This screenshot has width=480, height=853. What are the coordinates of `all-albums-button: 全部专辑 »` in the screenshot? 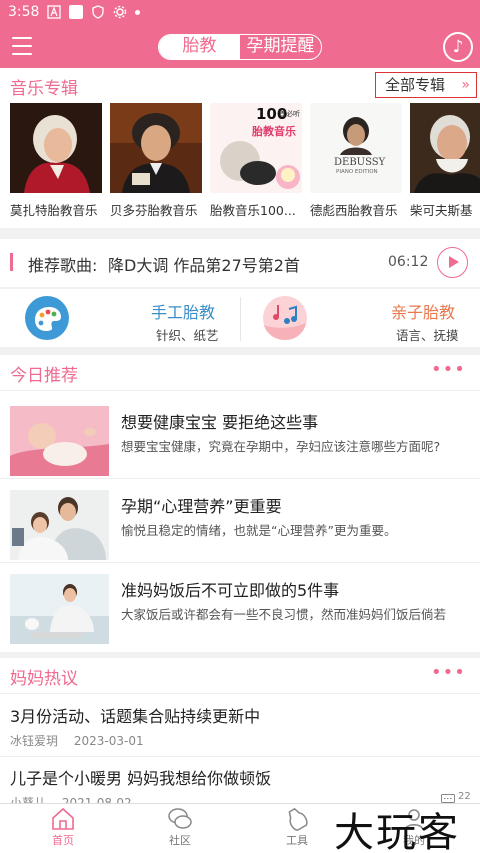 It's located at (426, 85).